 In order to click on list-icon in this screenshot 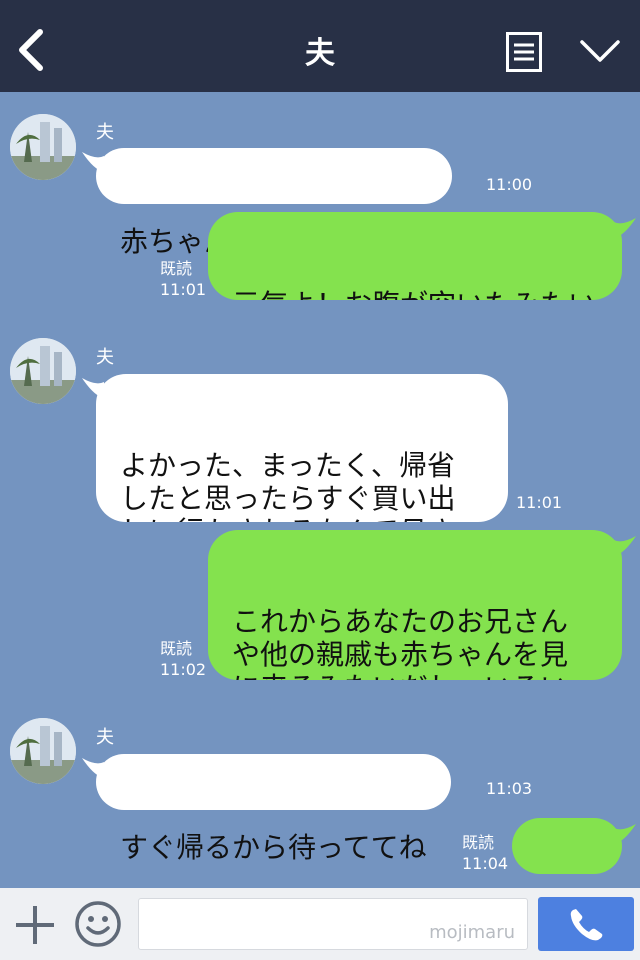, I will do `click(524, 52)`.